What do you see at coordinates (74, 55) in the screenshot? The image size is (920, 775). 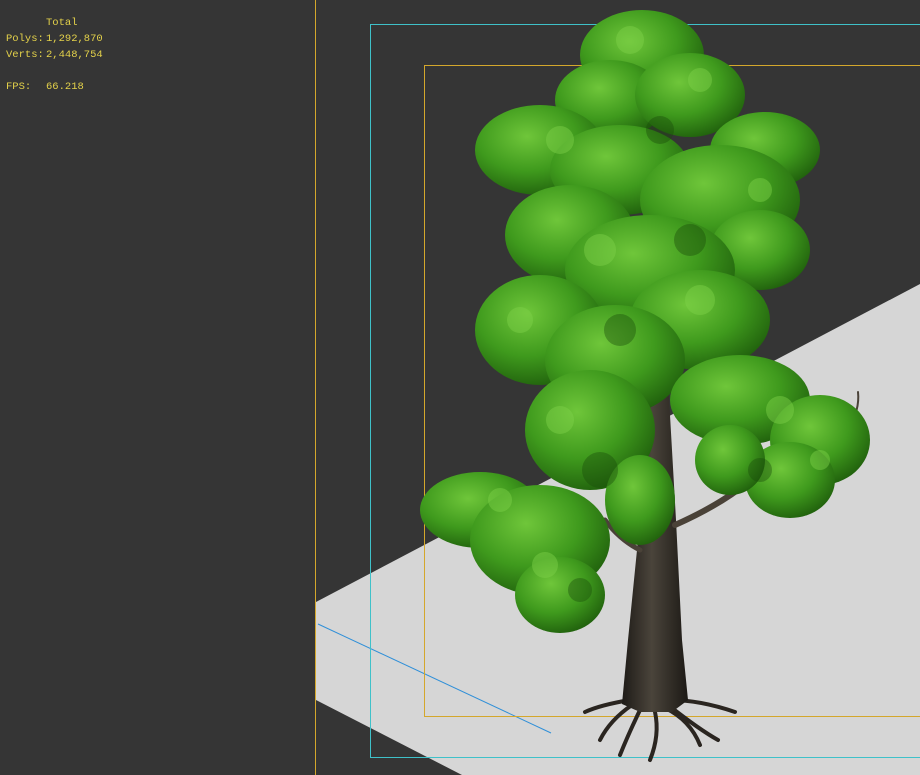 I see `verts-value: 2,448,754` at bounding box center [74, 55].